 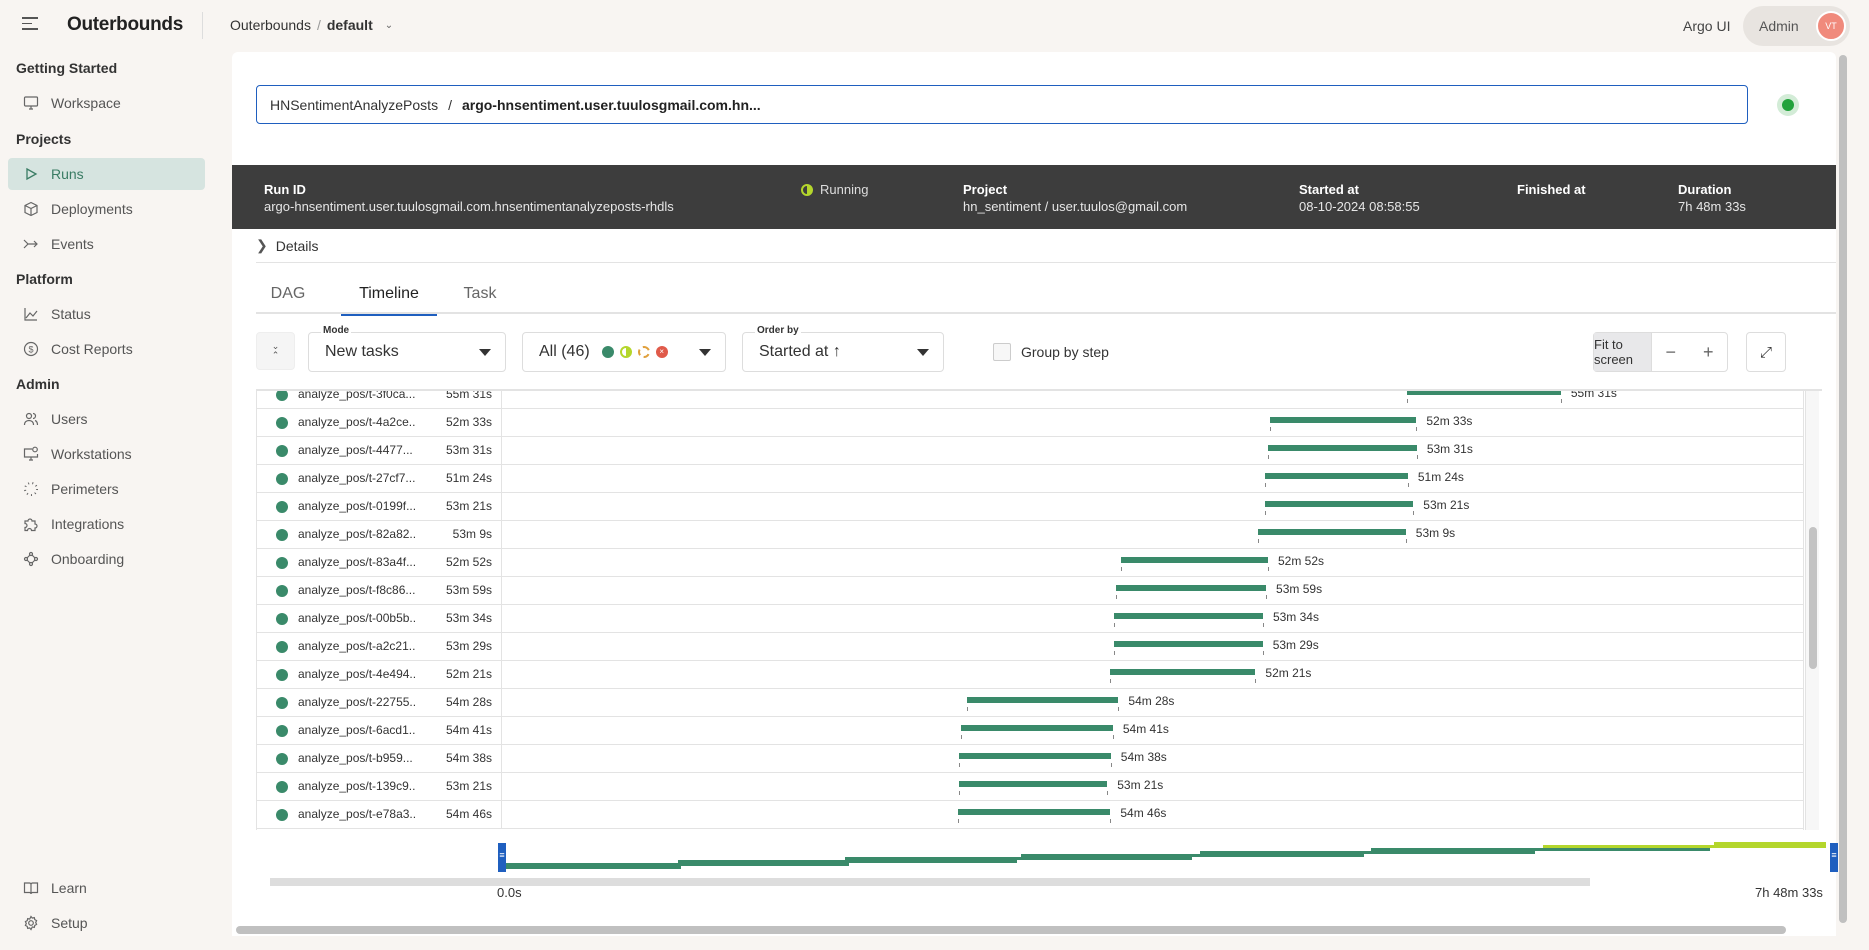 What do you see at coordinates (275, 351) in the screenshot?
I see `collapse-all-button: ⌄ ⌃` at bounding box center [275, 351].